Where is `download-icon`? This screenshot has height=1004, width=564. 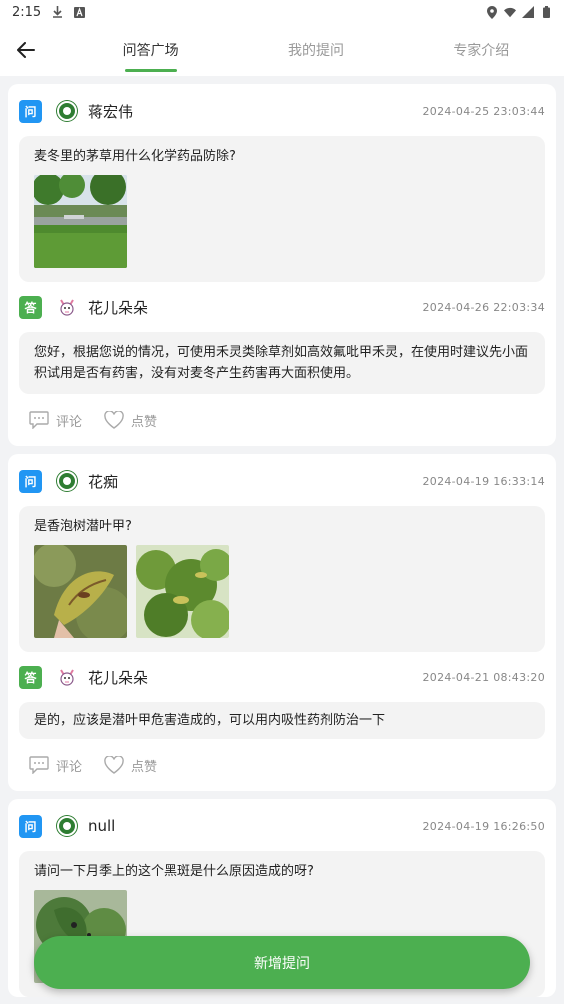 download-icon is located at coordinates (57, 12).